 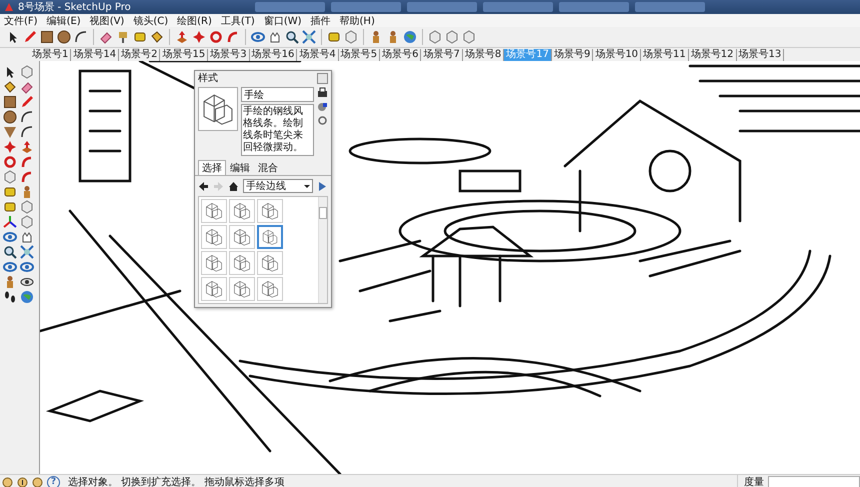 I want to click on paint-icon, so click(x=322, y=106).